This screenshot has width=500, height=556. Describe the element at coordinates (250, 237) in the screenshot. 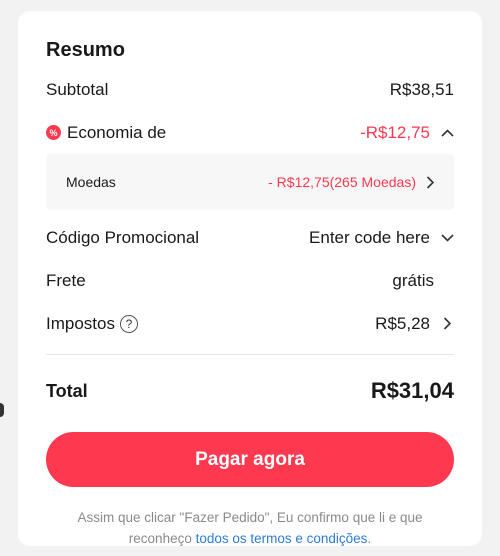

I see `promo-code-row: Código Promocional Enter code here` at that location.